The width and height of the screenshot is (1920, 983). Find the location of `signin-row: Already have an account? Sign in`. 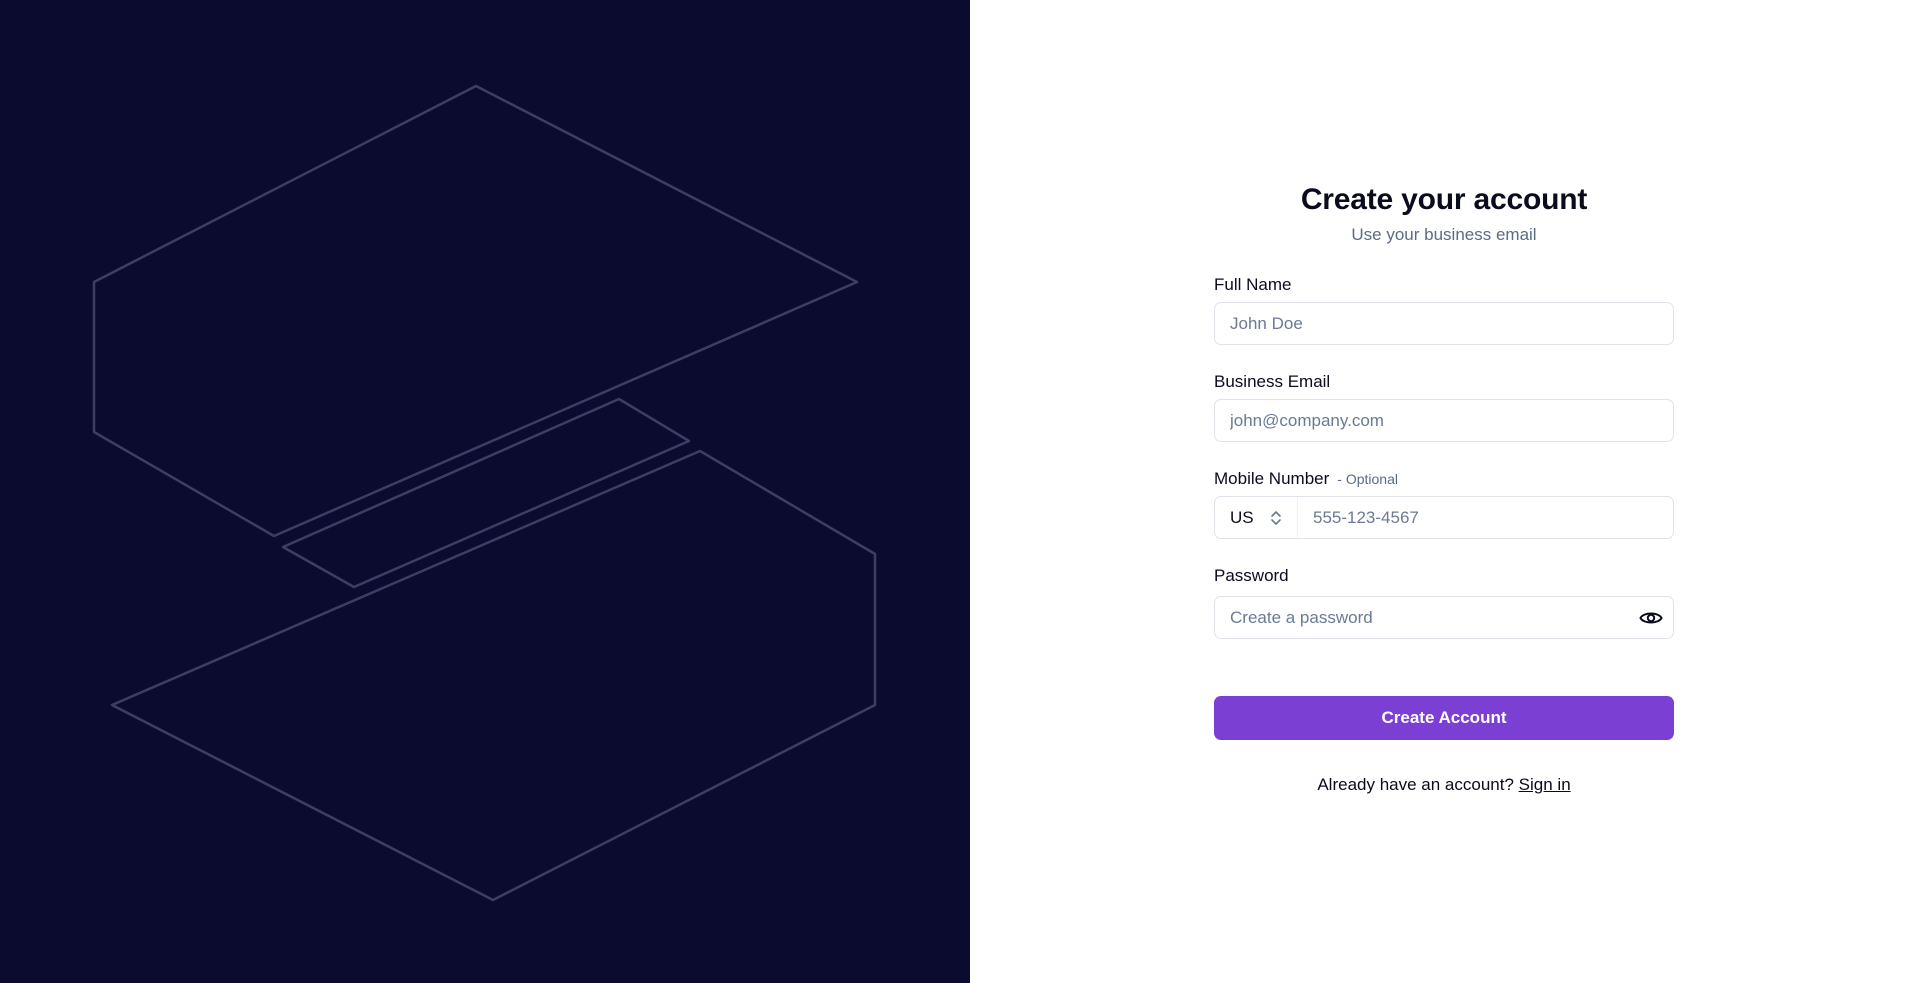

signin-row: Already have an account? Sign in is located at coordinates (1444, 785).